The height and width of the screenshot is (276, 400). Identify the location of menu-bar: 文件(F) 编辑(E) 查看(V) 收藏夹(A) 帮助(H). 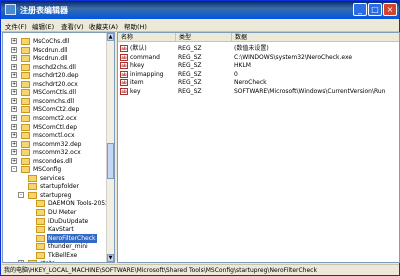
(200, 25).